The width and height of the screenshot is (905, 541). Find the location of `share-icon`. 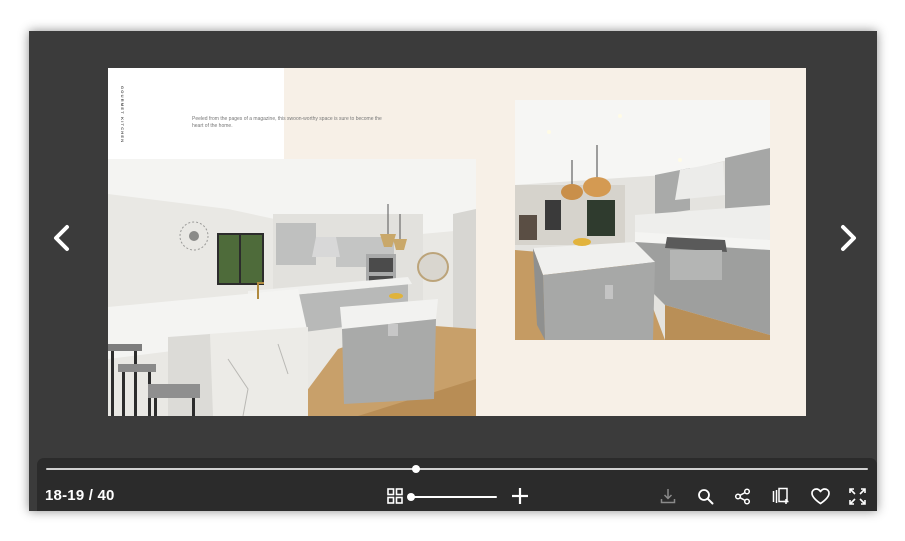

share-icon is located at coordinates (742, 496).